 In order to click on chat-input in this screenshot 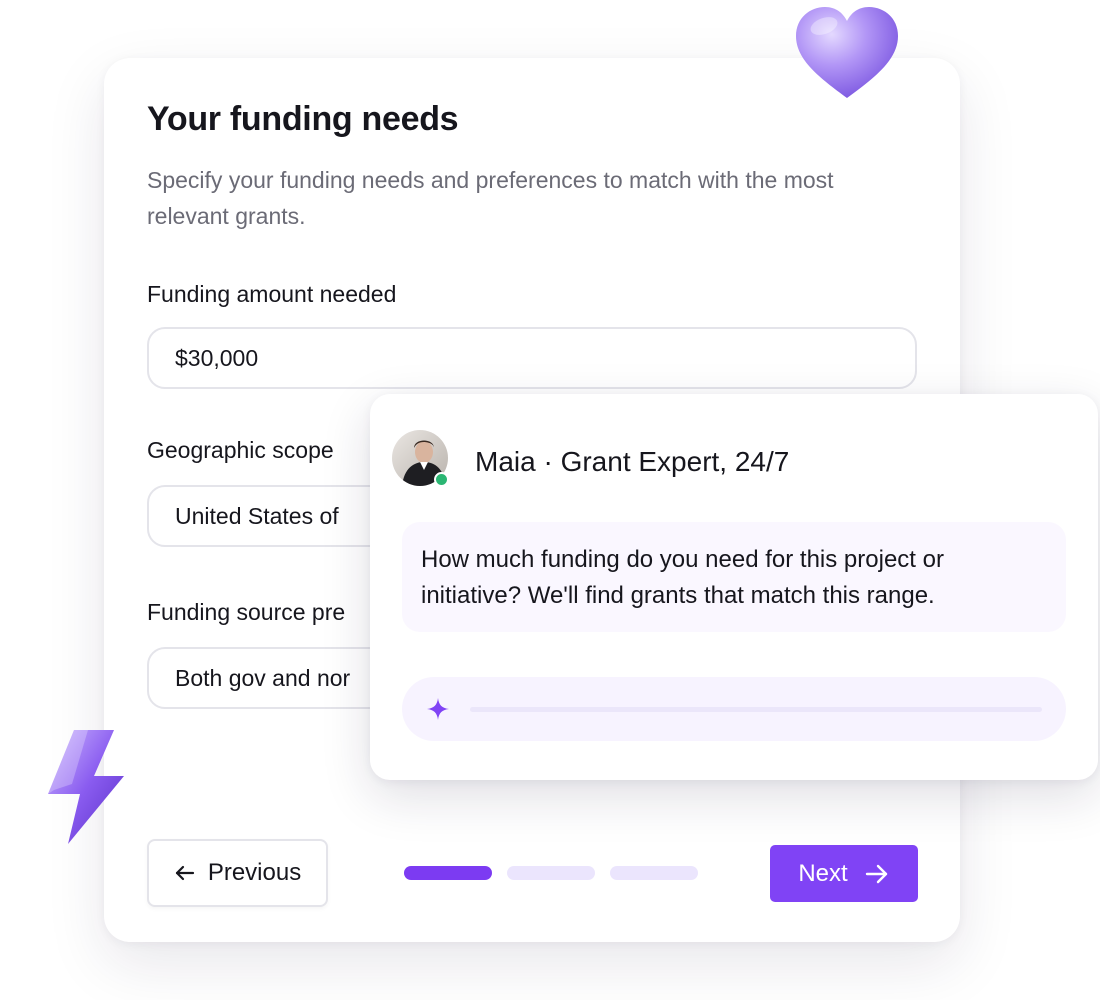, I will do `click(734, 709)`.